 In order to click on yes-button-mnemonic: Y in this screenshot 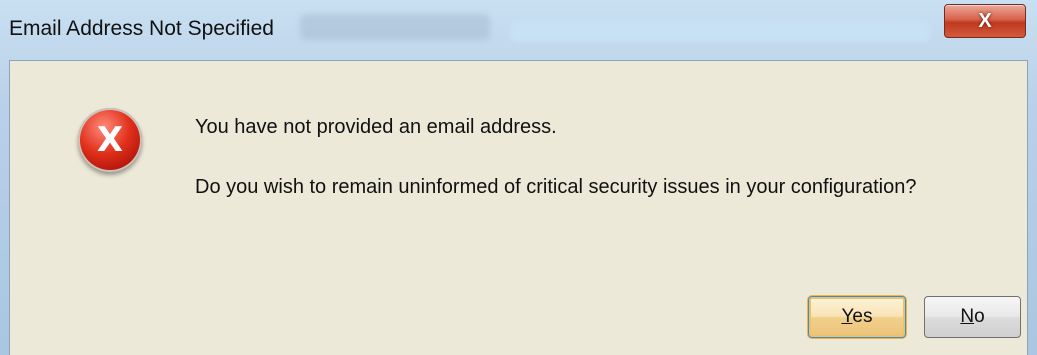, I will do `click(847, 316)`.